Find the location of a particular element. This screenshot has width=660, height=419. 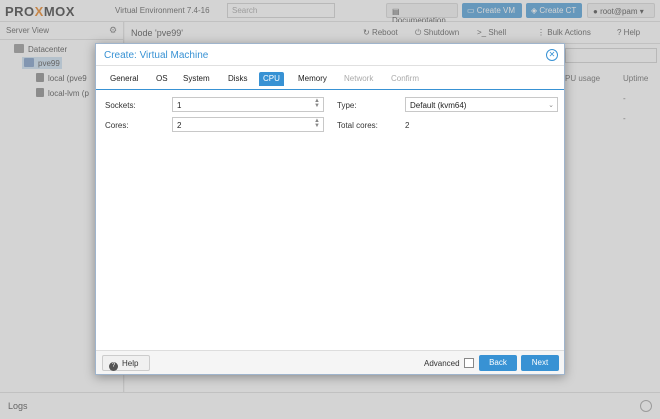

cores-value: 2 is located at coordinates (179, 125).